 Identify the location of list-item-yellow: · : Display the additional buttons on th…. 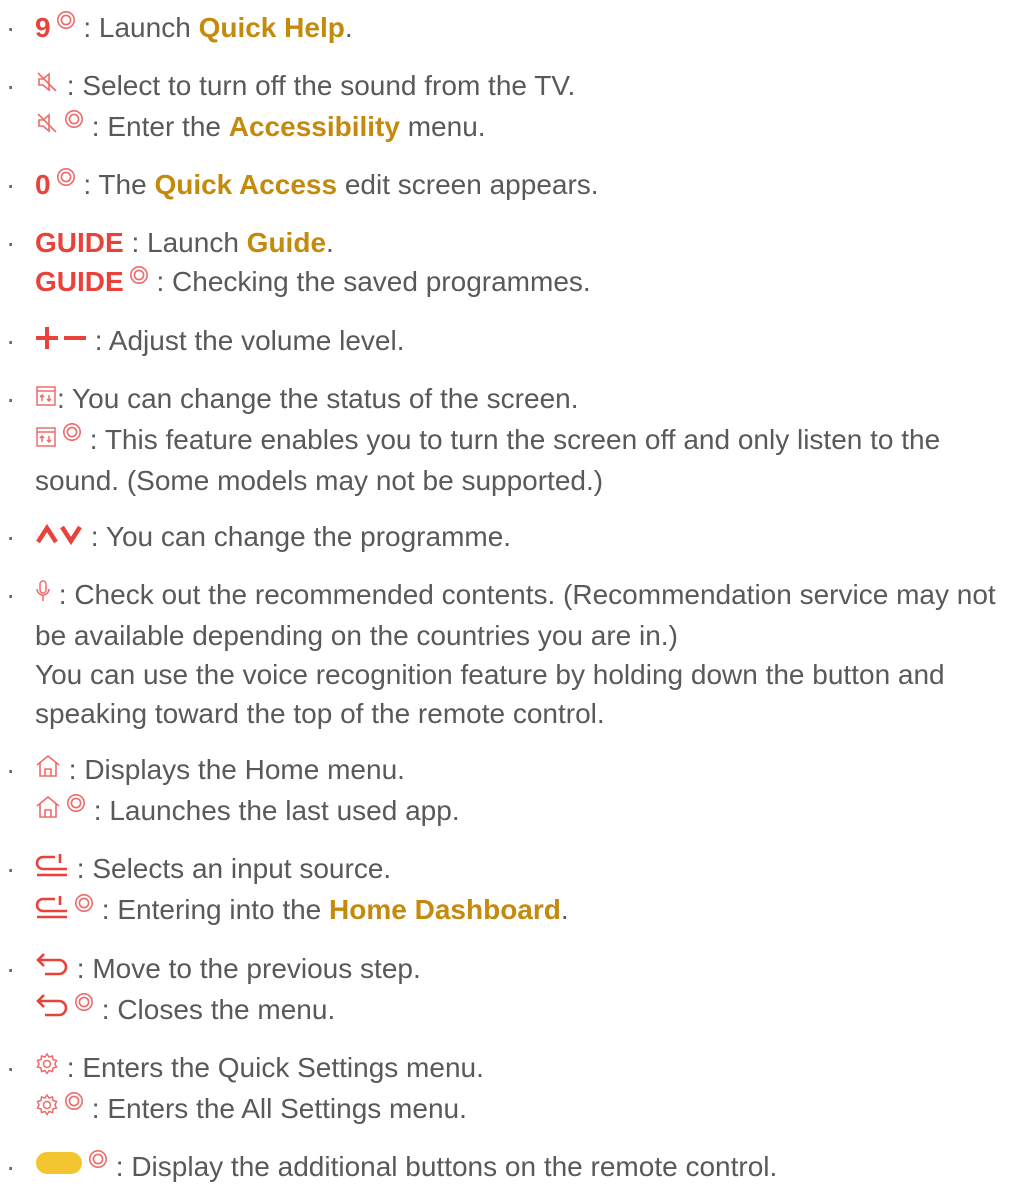
(508, 1167).